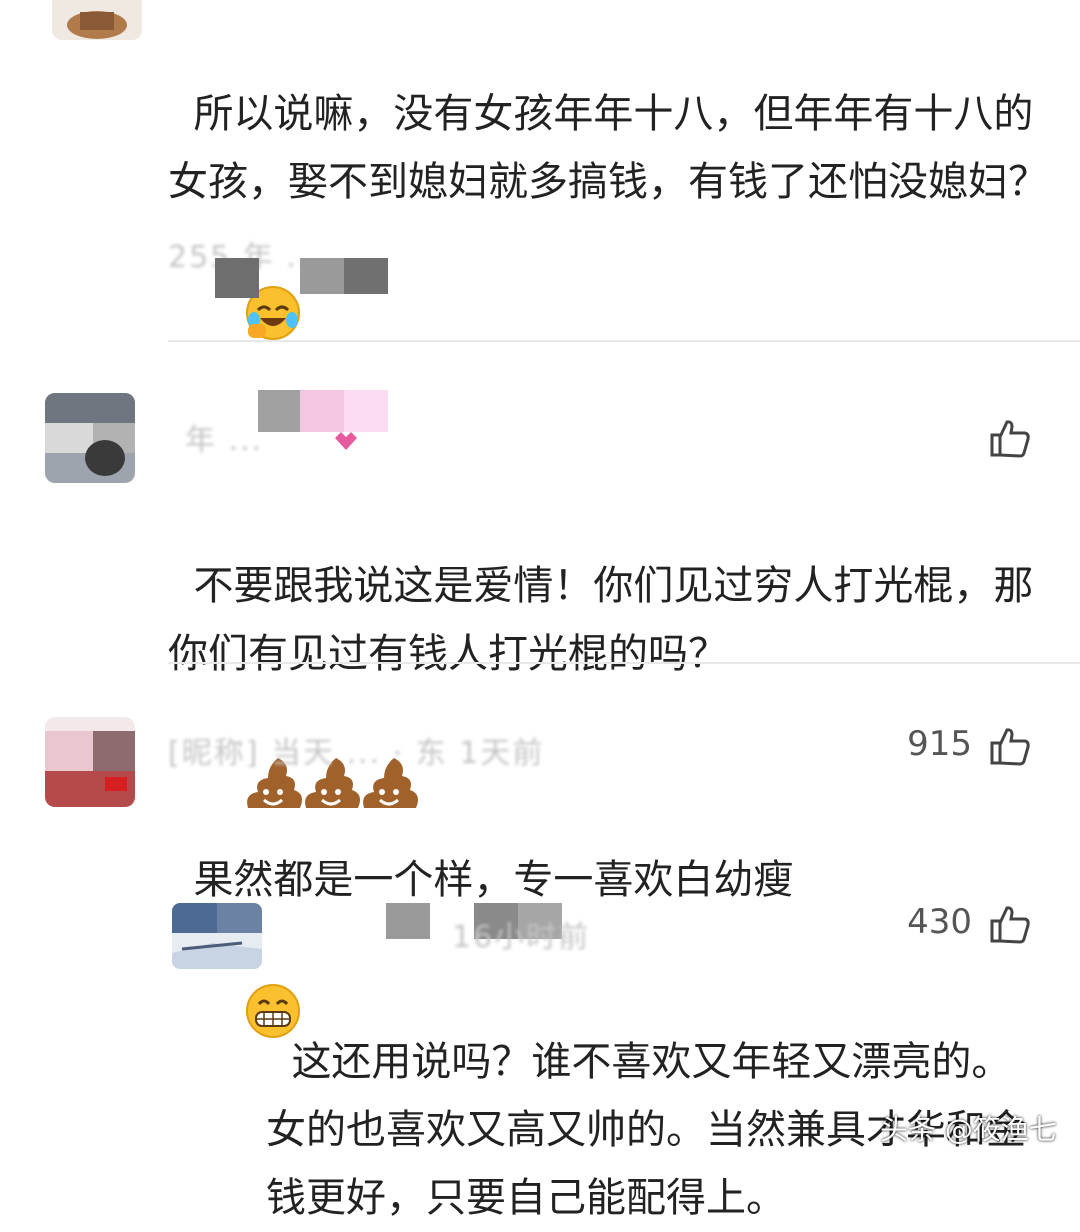  I want to click on like-count: 915, so click(939, 744).